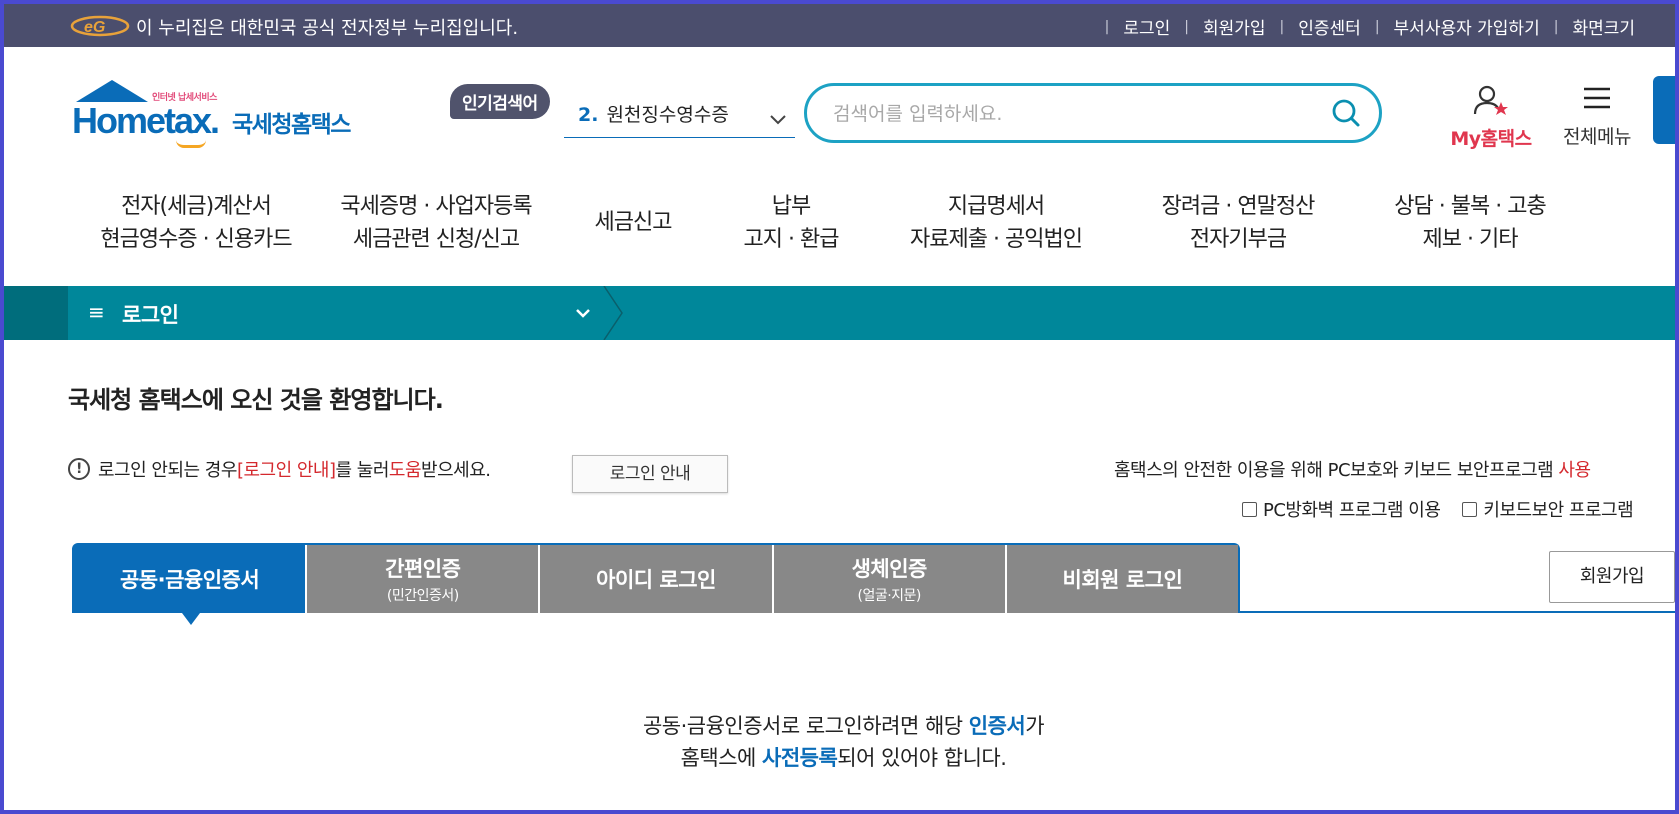  Describe the element at coordinates (1122, 579) in the screenshot. I see `tab-guest-login: 비회원 로그인` at that location.